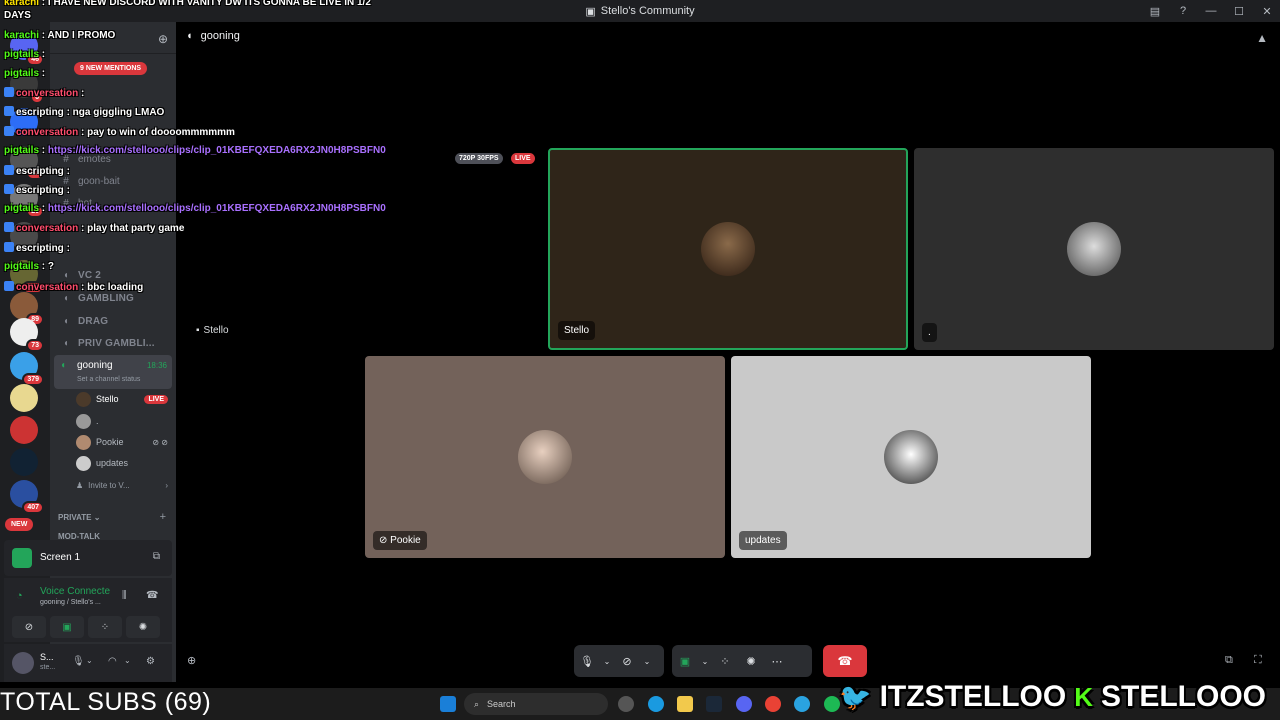  What do you see at coordinates (685, 704) in the screenshot?
I see `file-explorer-icon` at bounding box center [685, 704].